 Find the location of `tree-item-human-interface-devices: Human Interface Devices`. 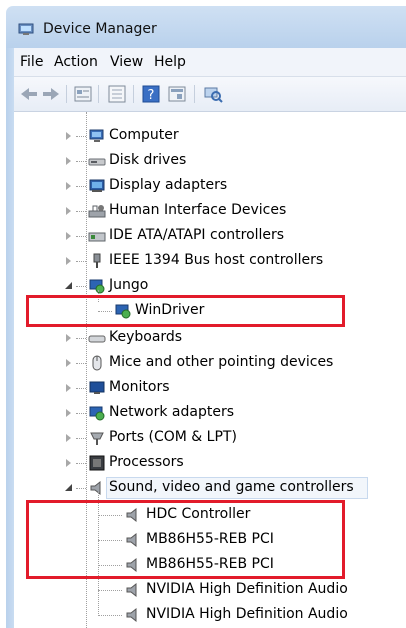

tree-item-human-interface-devices: Human Interface Devices is located at coordinates (210, 211).